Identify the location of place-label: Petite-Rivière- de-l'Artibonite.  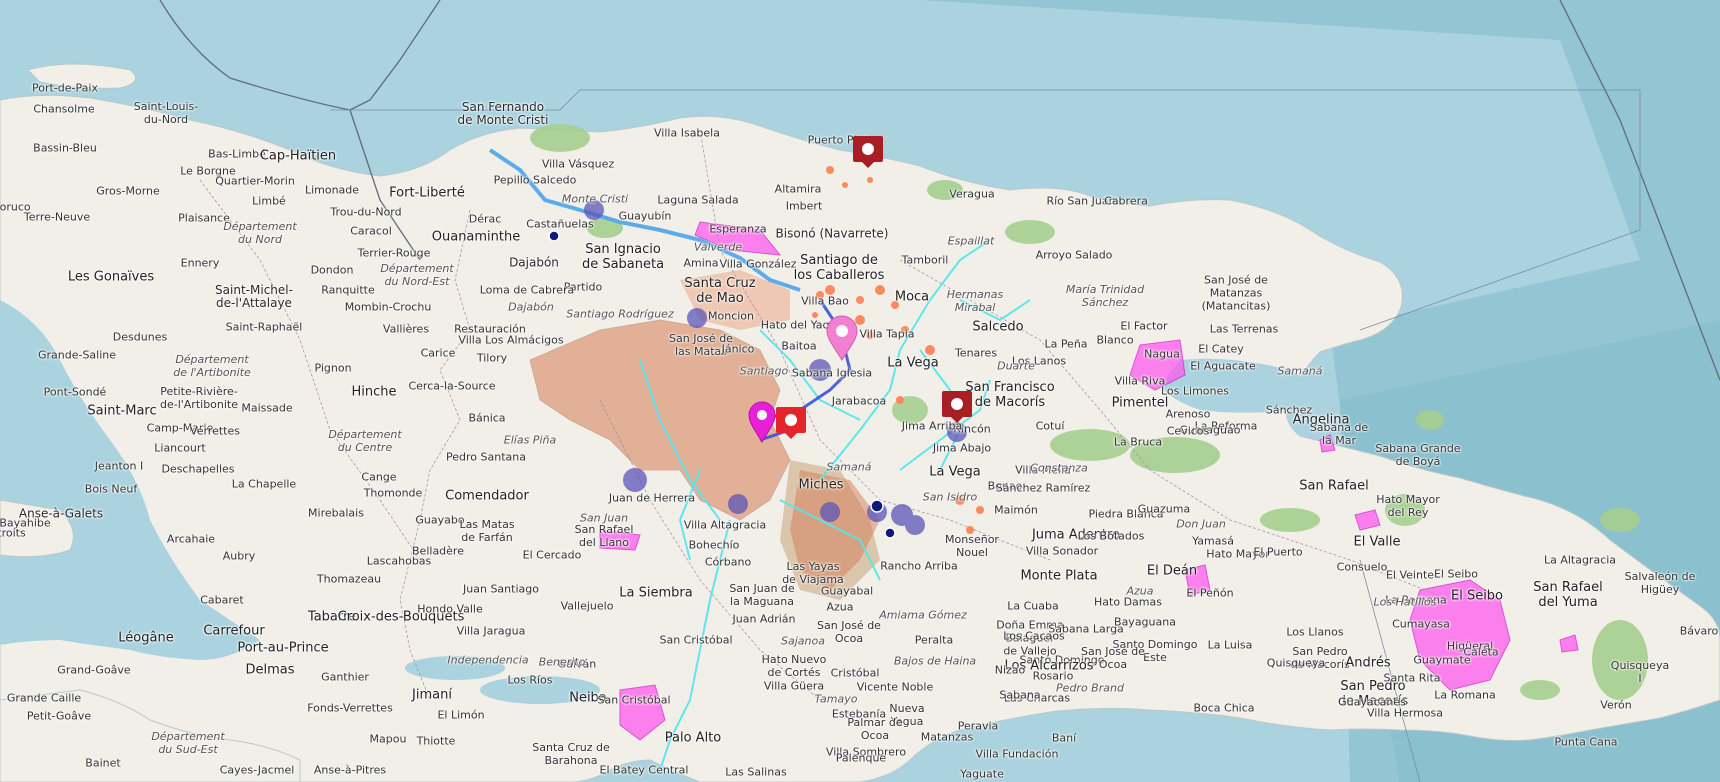
(199, 398).